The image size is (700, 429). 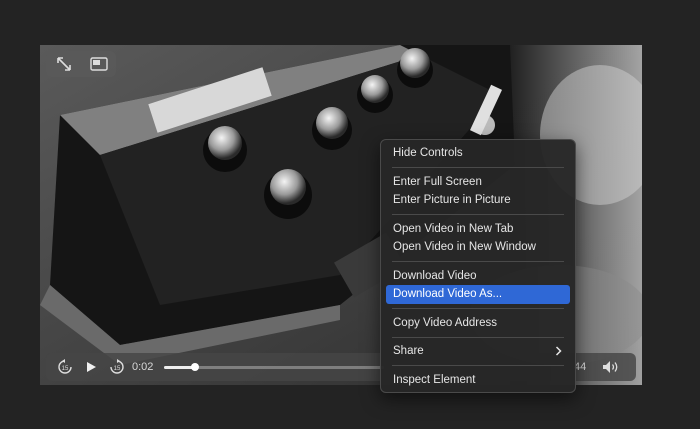 What do you see at coordinates (611, 367) in the screenshot?
I see `volume-icon` at bounding box center [611, 367].